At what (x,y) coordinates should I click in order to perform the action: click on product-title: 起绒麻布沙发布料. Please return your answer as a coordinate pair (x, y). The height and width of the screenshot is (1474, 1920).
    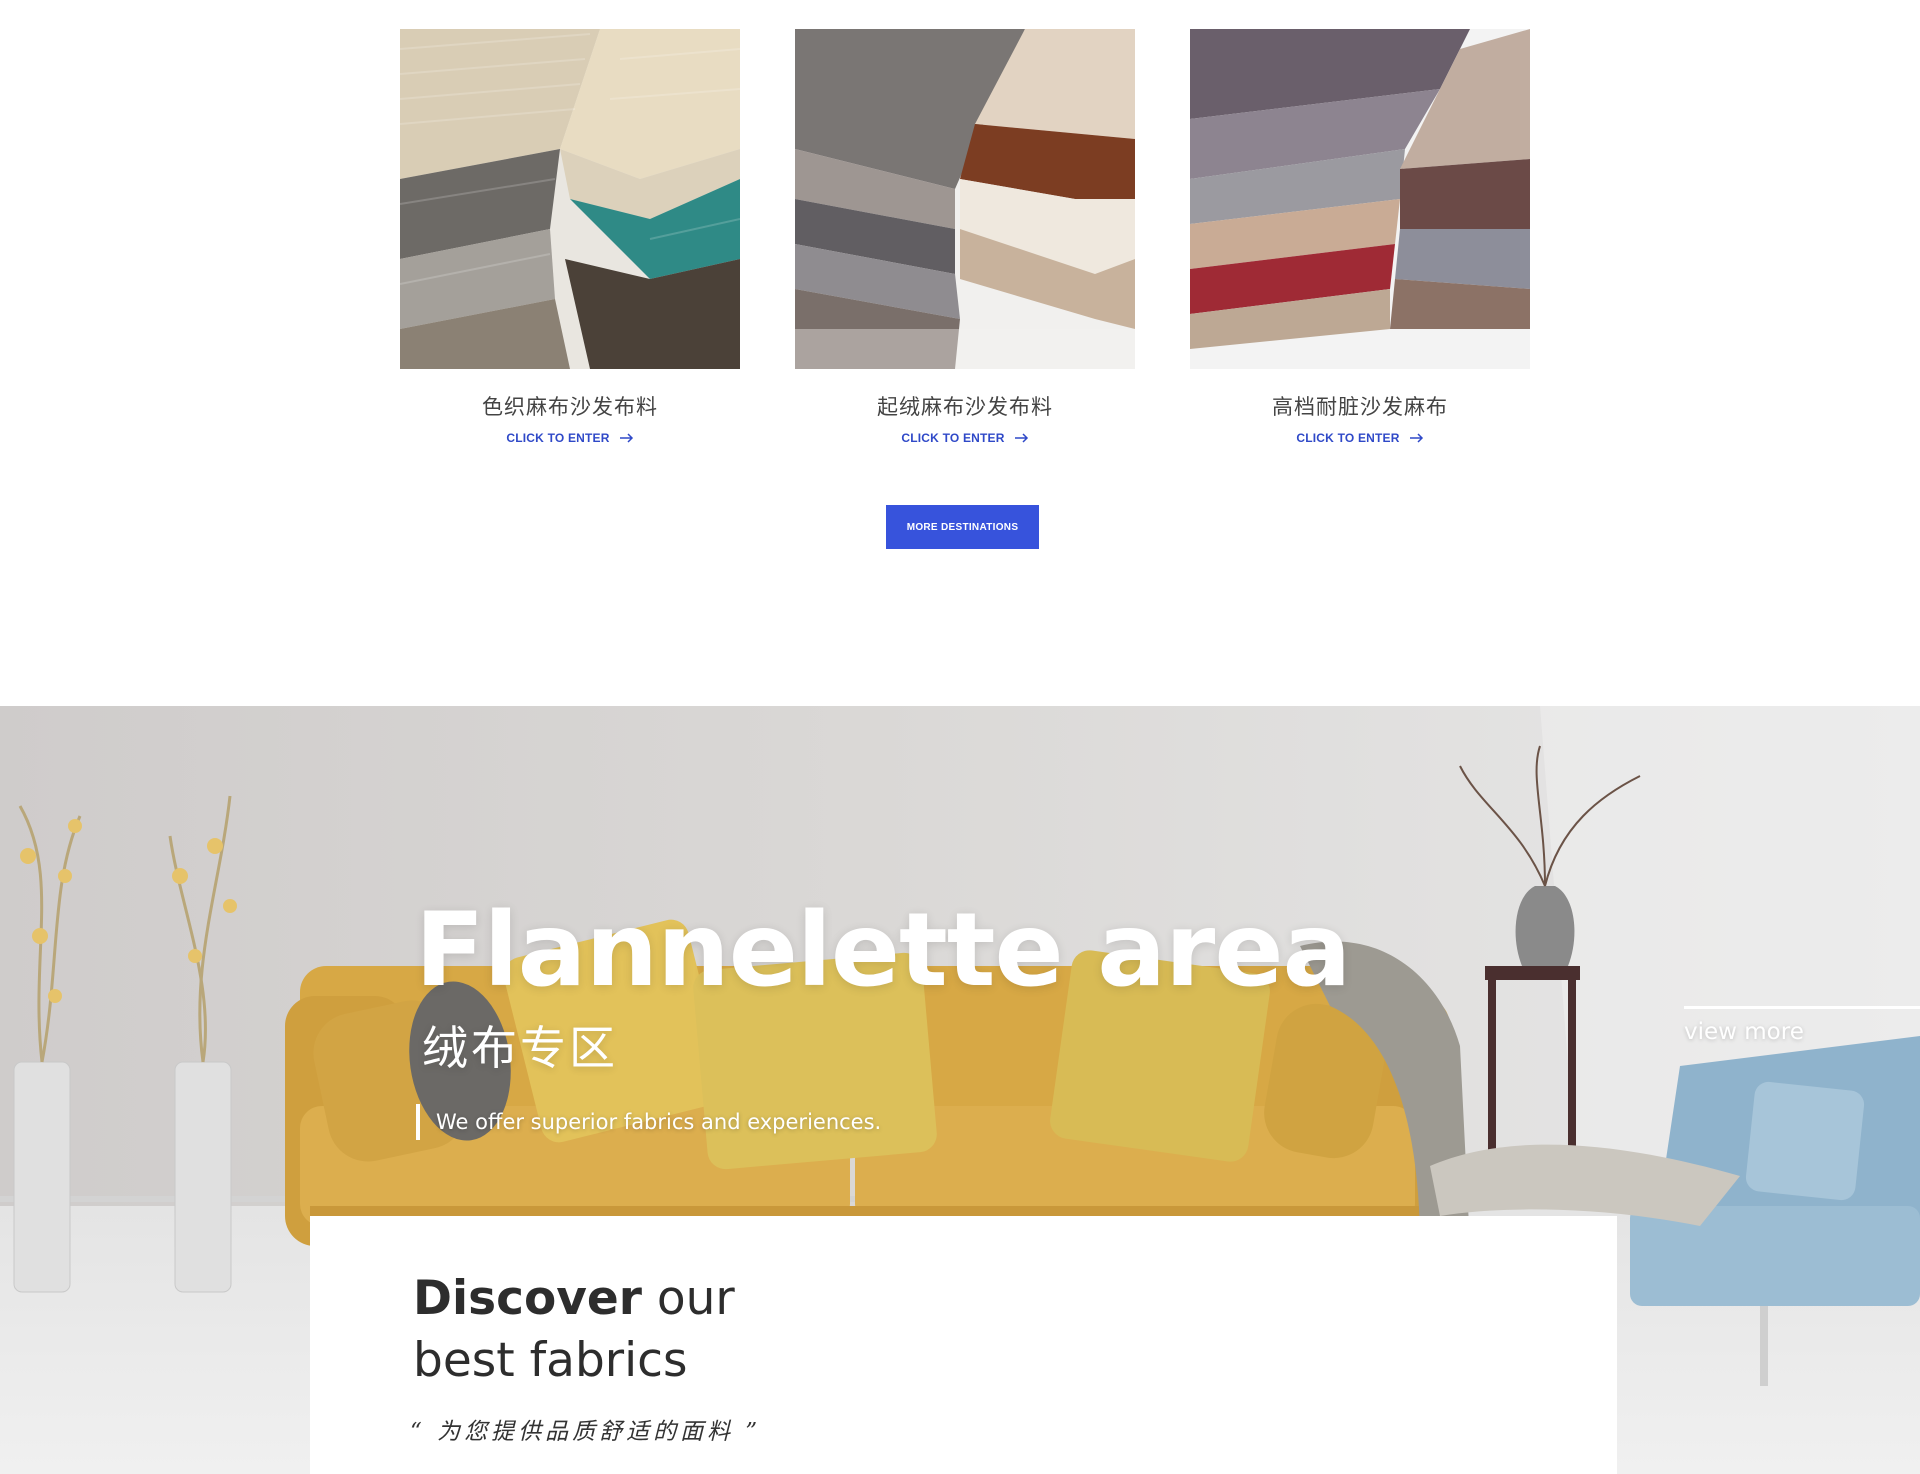
    Looking at the image, I should click on (965, 407).